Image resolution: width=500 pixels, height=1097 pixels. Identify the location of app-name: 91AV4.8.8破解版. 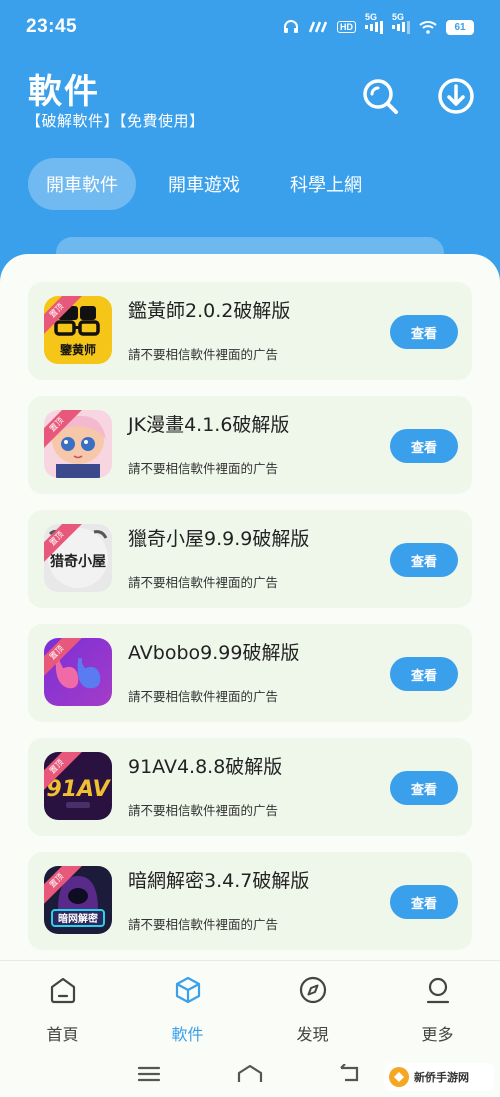
(205, 767).